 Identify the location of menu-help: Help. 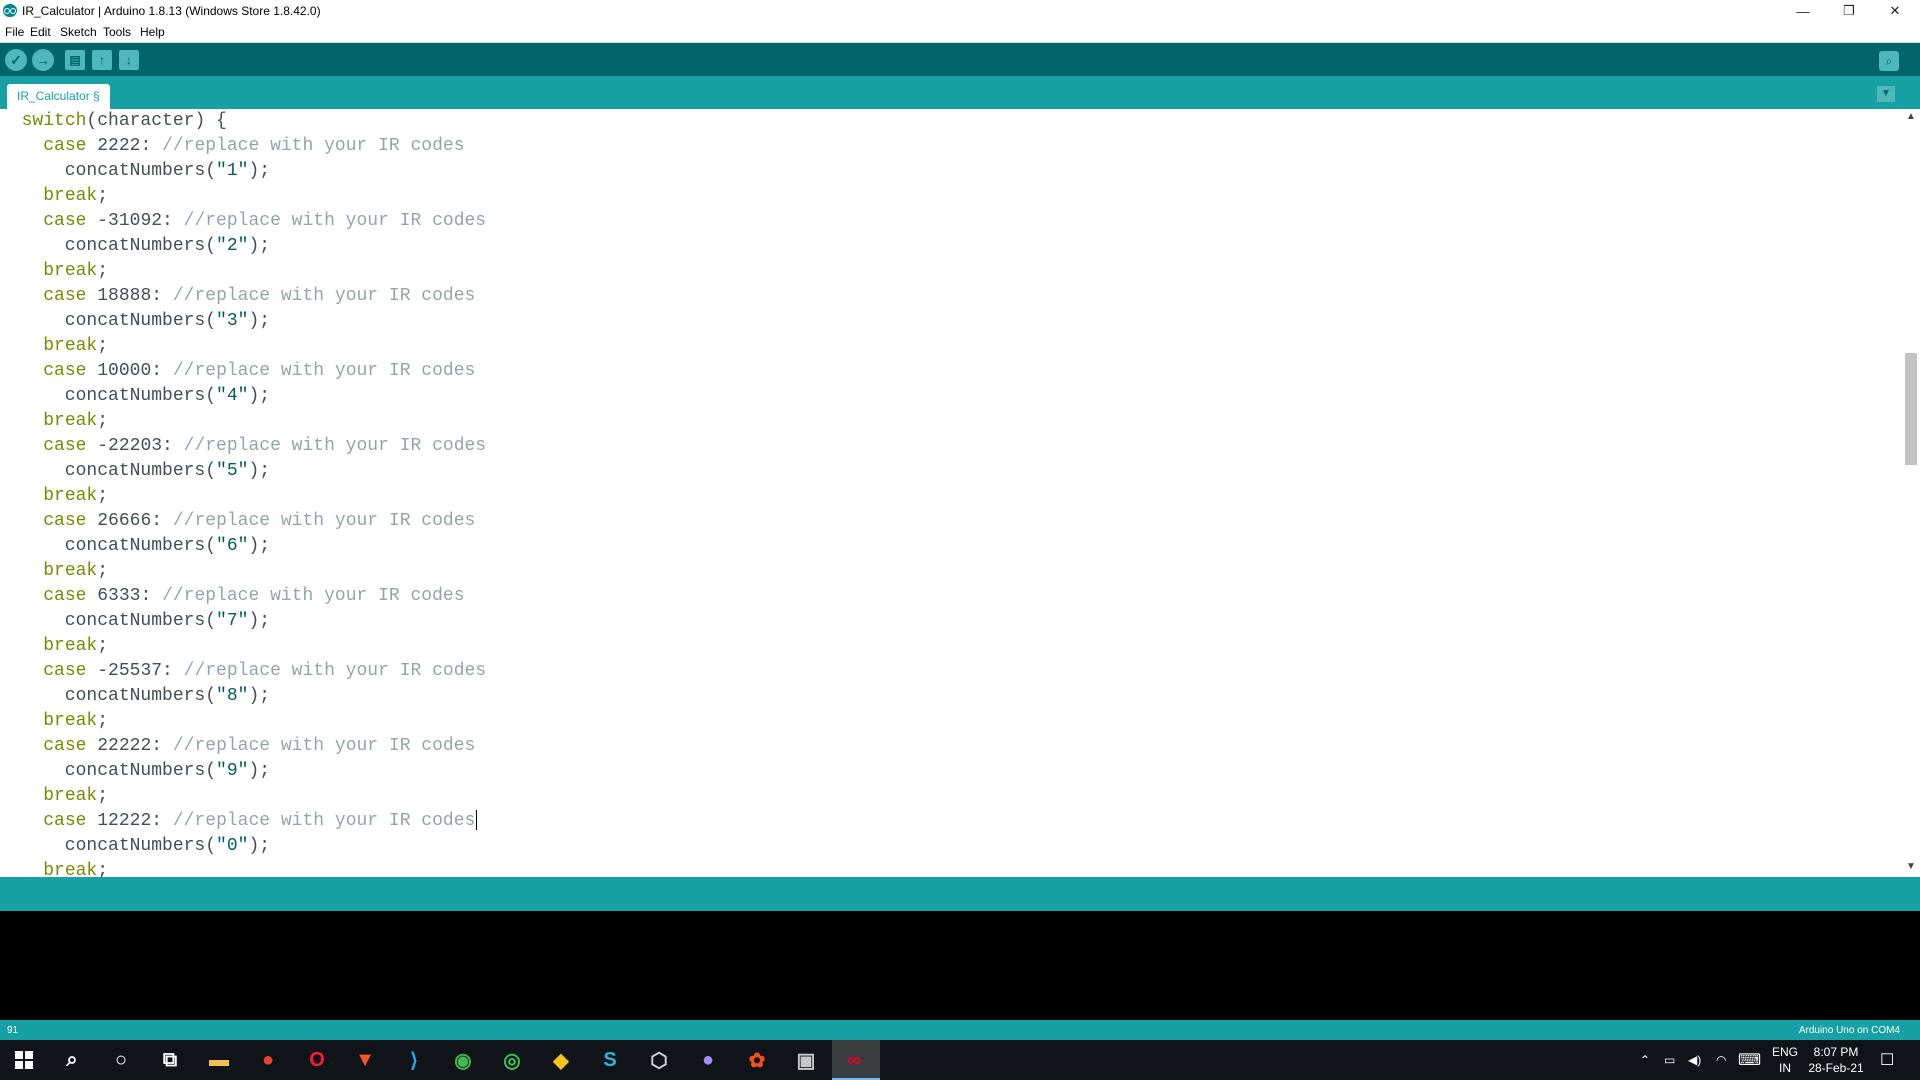
(152, 32).